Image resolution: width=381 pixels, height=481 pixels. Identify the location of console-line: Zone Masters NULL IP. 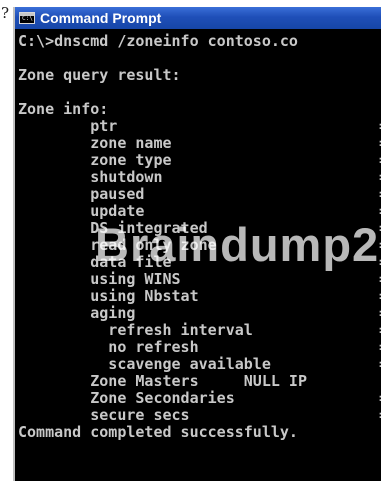
(162, 381).